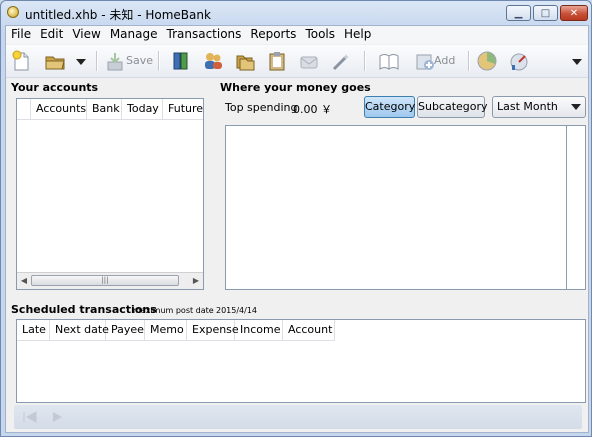  Describe the element at coordinates (24, 281) in the screenshot. I see `scroll-left-arrow-icon: ◀` at that location.